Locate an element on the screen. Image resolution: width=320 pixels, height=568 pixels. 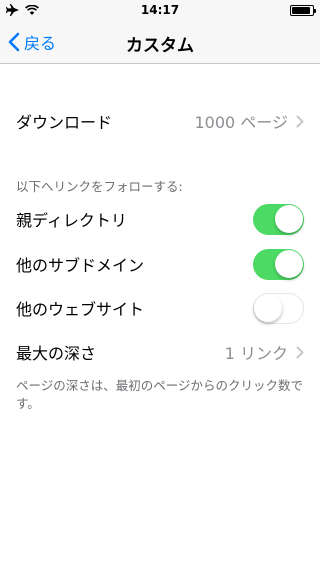
page-title: カスタム is located at coordinates (160, 46).